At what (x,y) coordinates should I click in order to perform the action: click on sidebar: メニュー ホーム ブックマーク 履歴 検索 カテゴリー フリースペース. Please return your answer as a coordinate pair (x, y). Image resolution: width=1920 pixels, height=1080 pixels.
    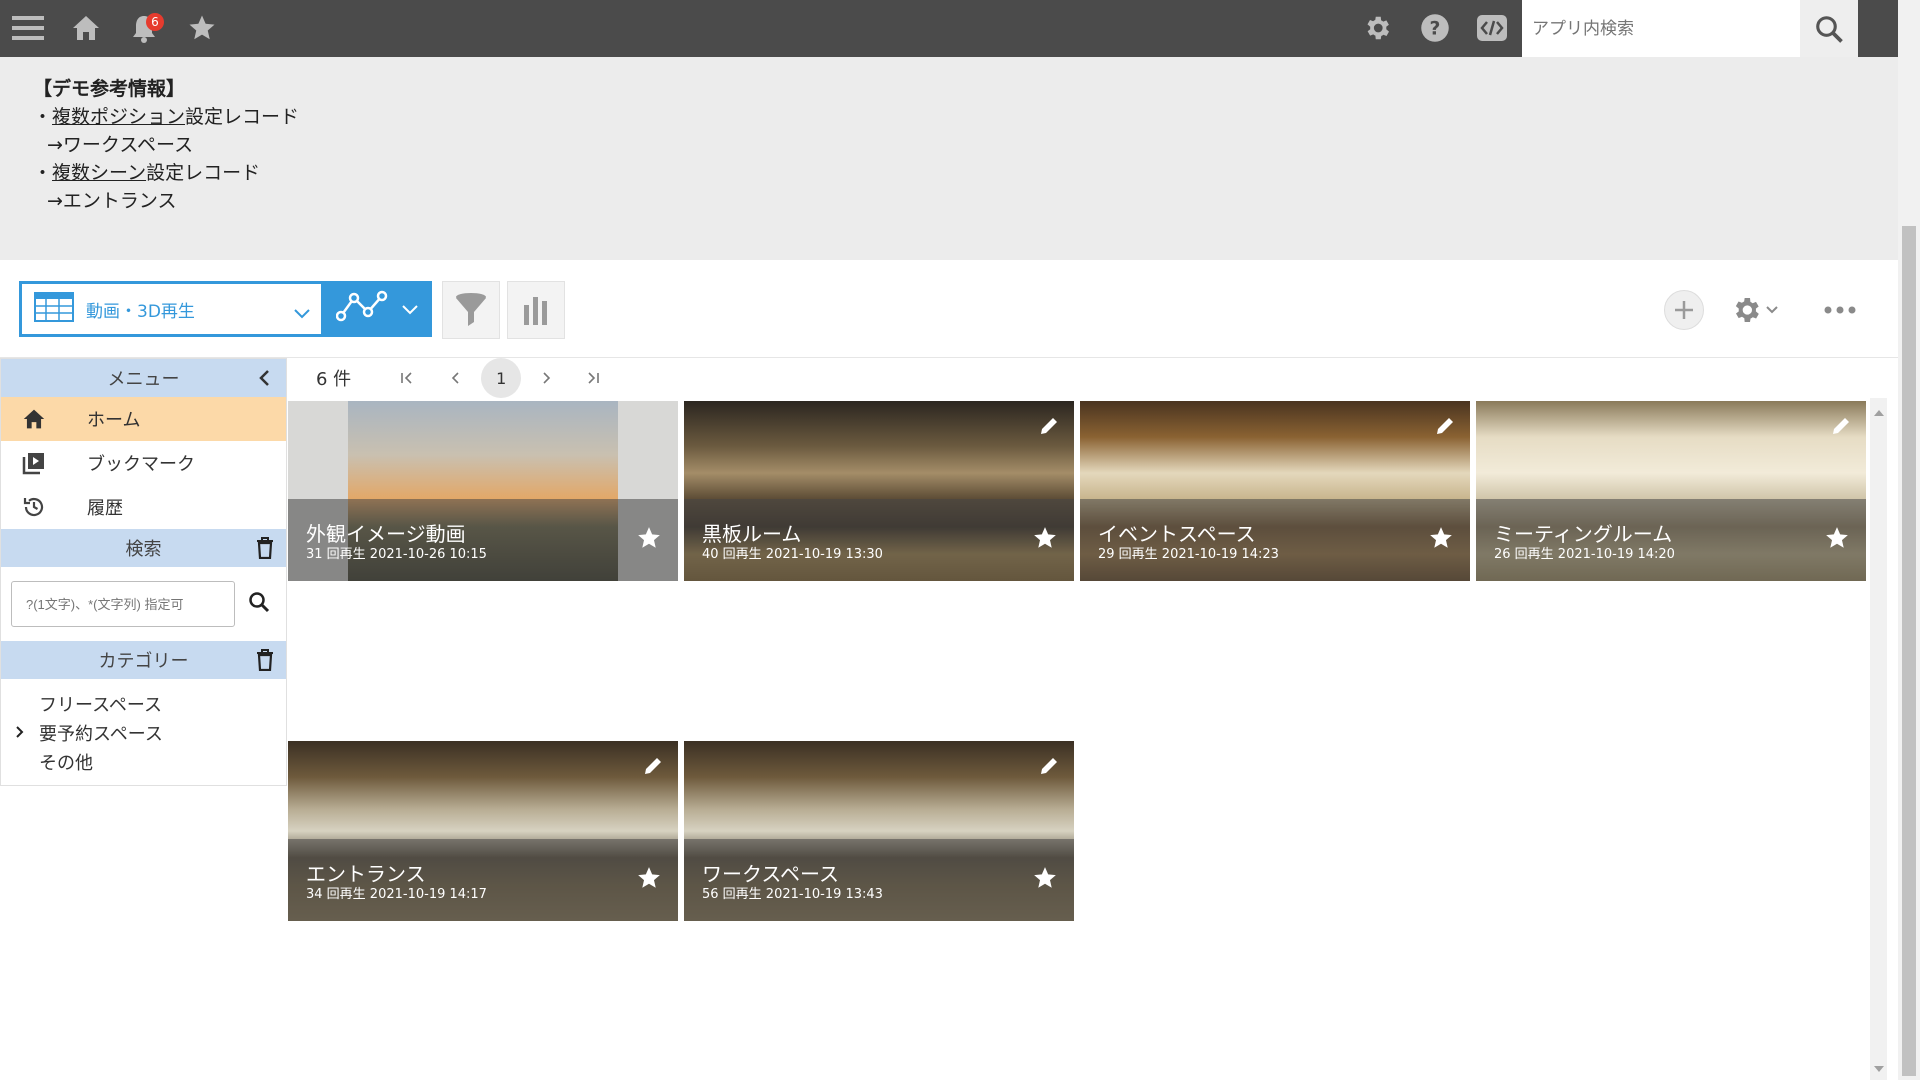
    Looking at the image, I should click on (143, 572).